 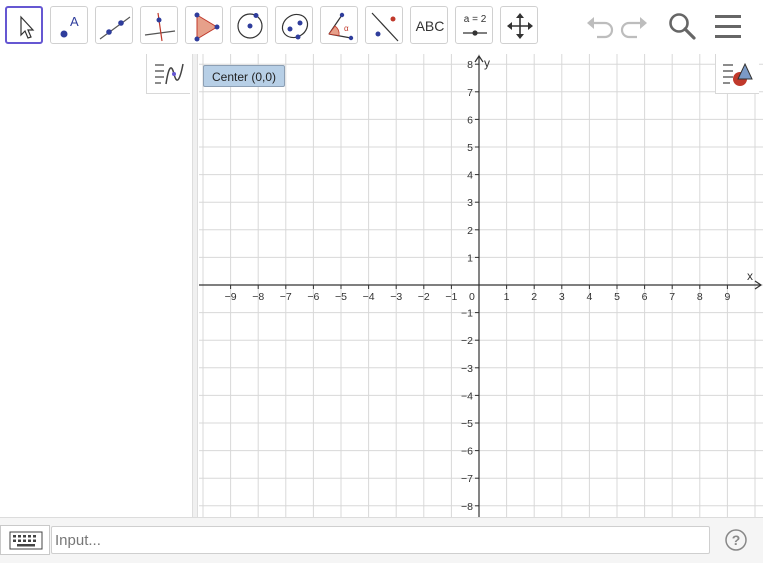 I want to click on x-tick-label: −2, so click(x=424, y=297).